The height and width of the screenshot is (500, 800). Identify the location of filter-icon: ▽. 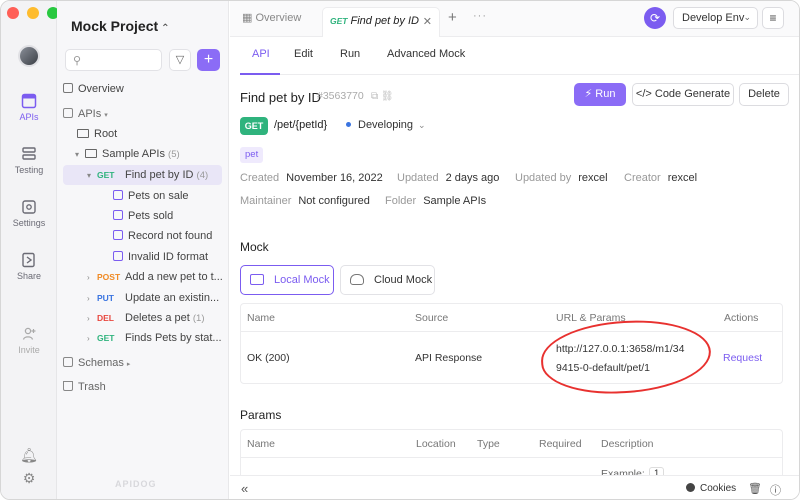
(180, 60).